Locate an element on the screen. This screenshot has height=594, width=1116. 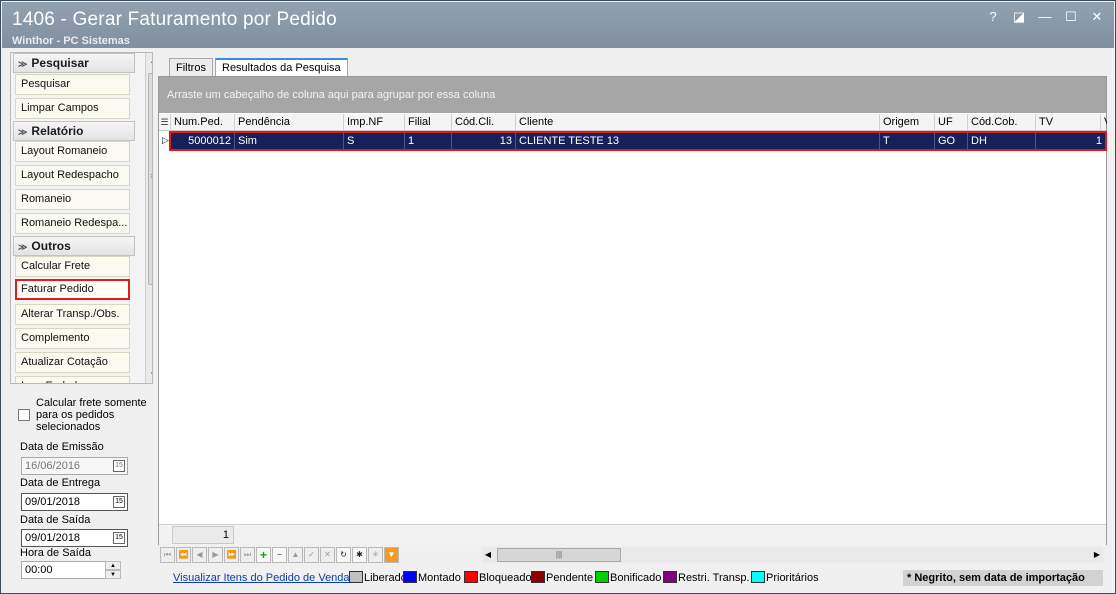
hora-saida-stepper: ▲ ▼ is located at coordinates (113, 570).